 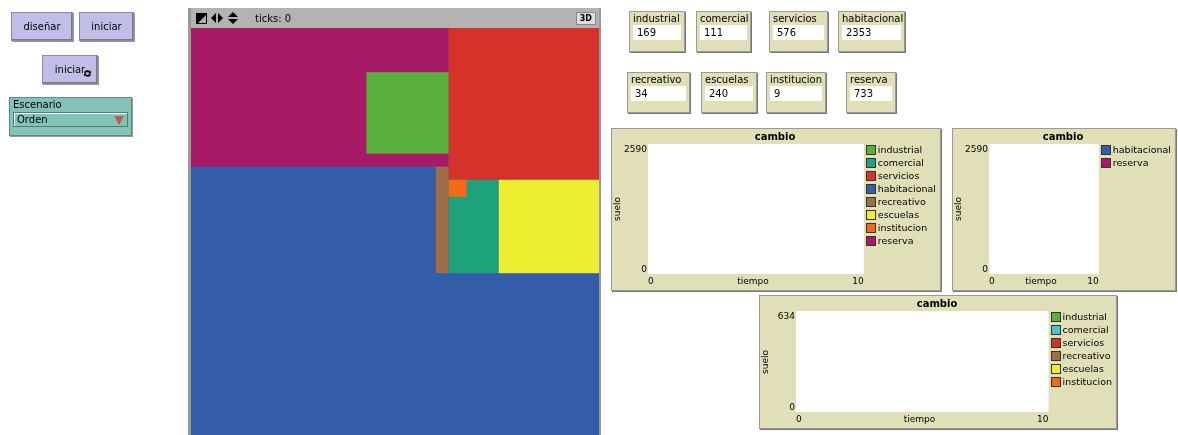 I want to click on monitor-label: servicios, so click(x=795, y=18).